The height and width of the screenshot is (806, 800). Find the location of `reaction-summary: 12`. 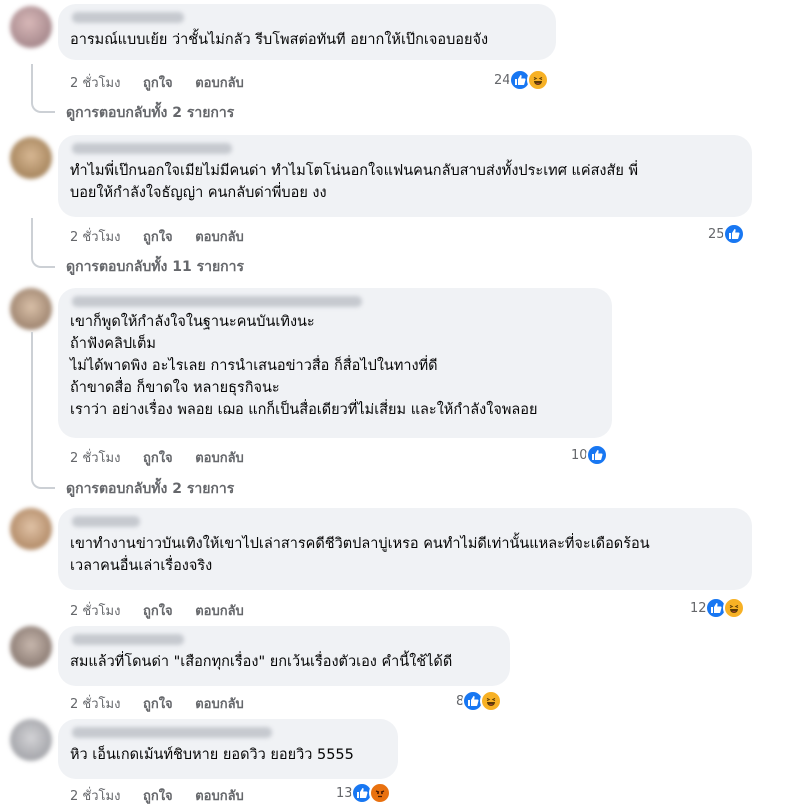

reaction-summary: 12 is located at coordinates (717, 608).